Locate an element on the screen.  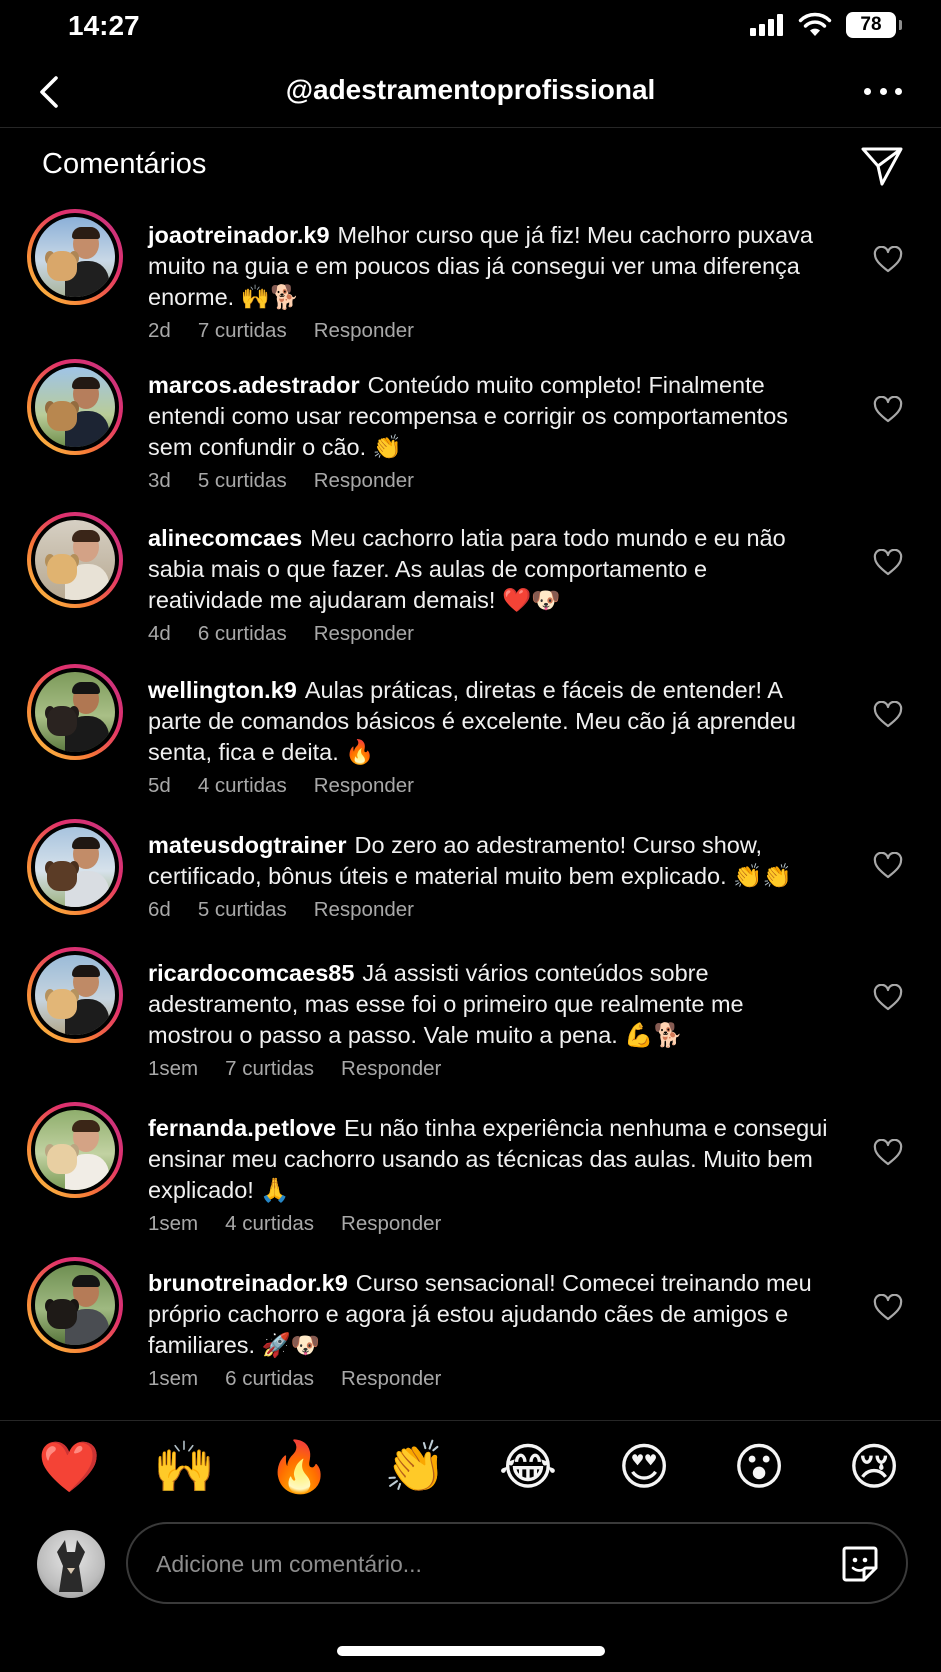
battery-icon: 78 is located at coordinates (874, 25).